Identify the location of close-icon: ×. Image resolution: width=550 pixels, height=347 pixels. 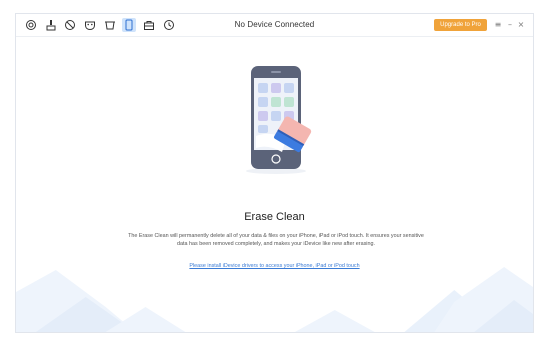
(521, 24).